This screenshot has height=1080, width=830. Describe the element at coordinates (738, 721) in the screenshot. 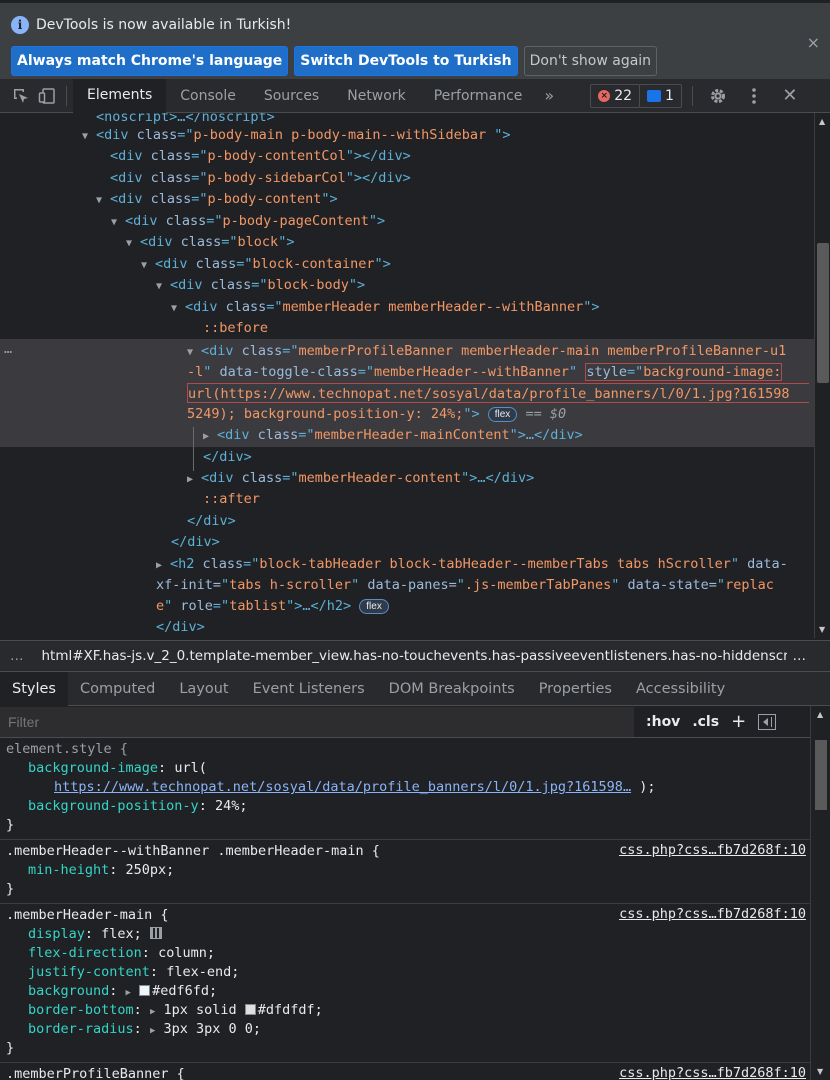

I see `new-style-rule-plus-icon: +` at that location.